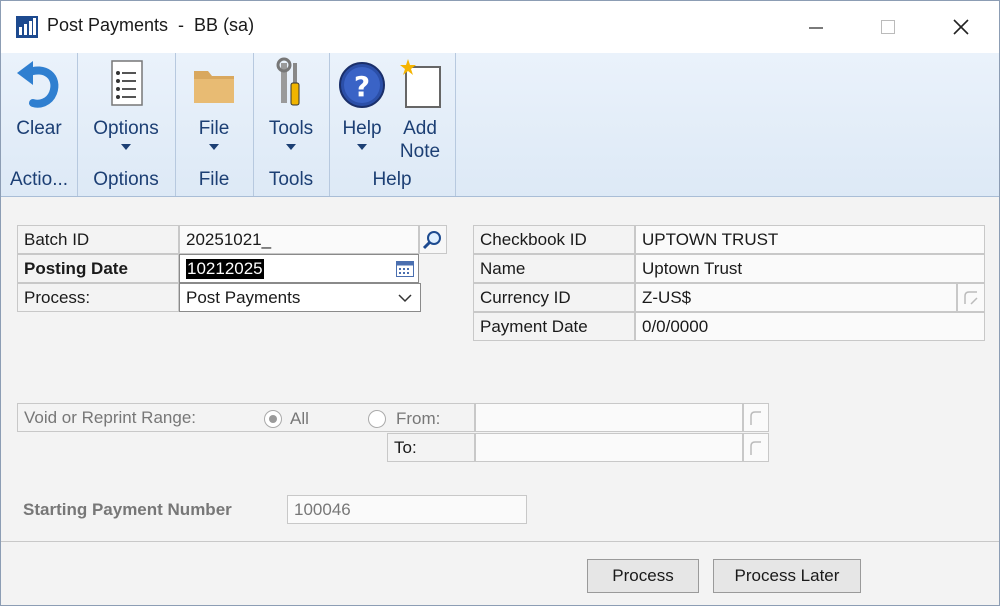  Describe the element at coordinates (288, 81) in the screenshot. I see `tools-icon` at that location.